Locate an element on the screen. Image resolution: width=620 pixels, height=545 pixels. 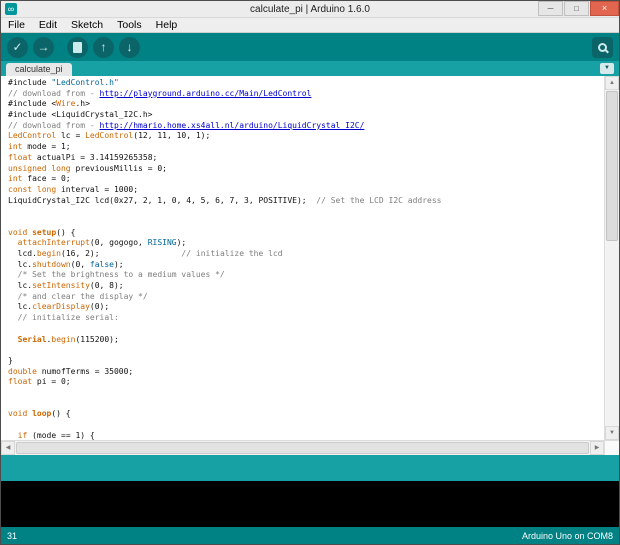
code-line: // initialize serial: is located at coordinates (68, 318).